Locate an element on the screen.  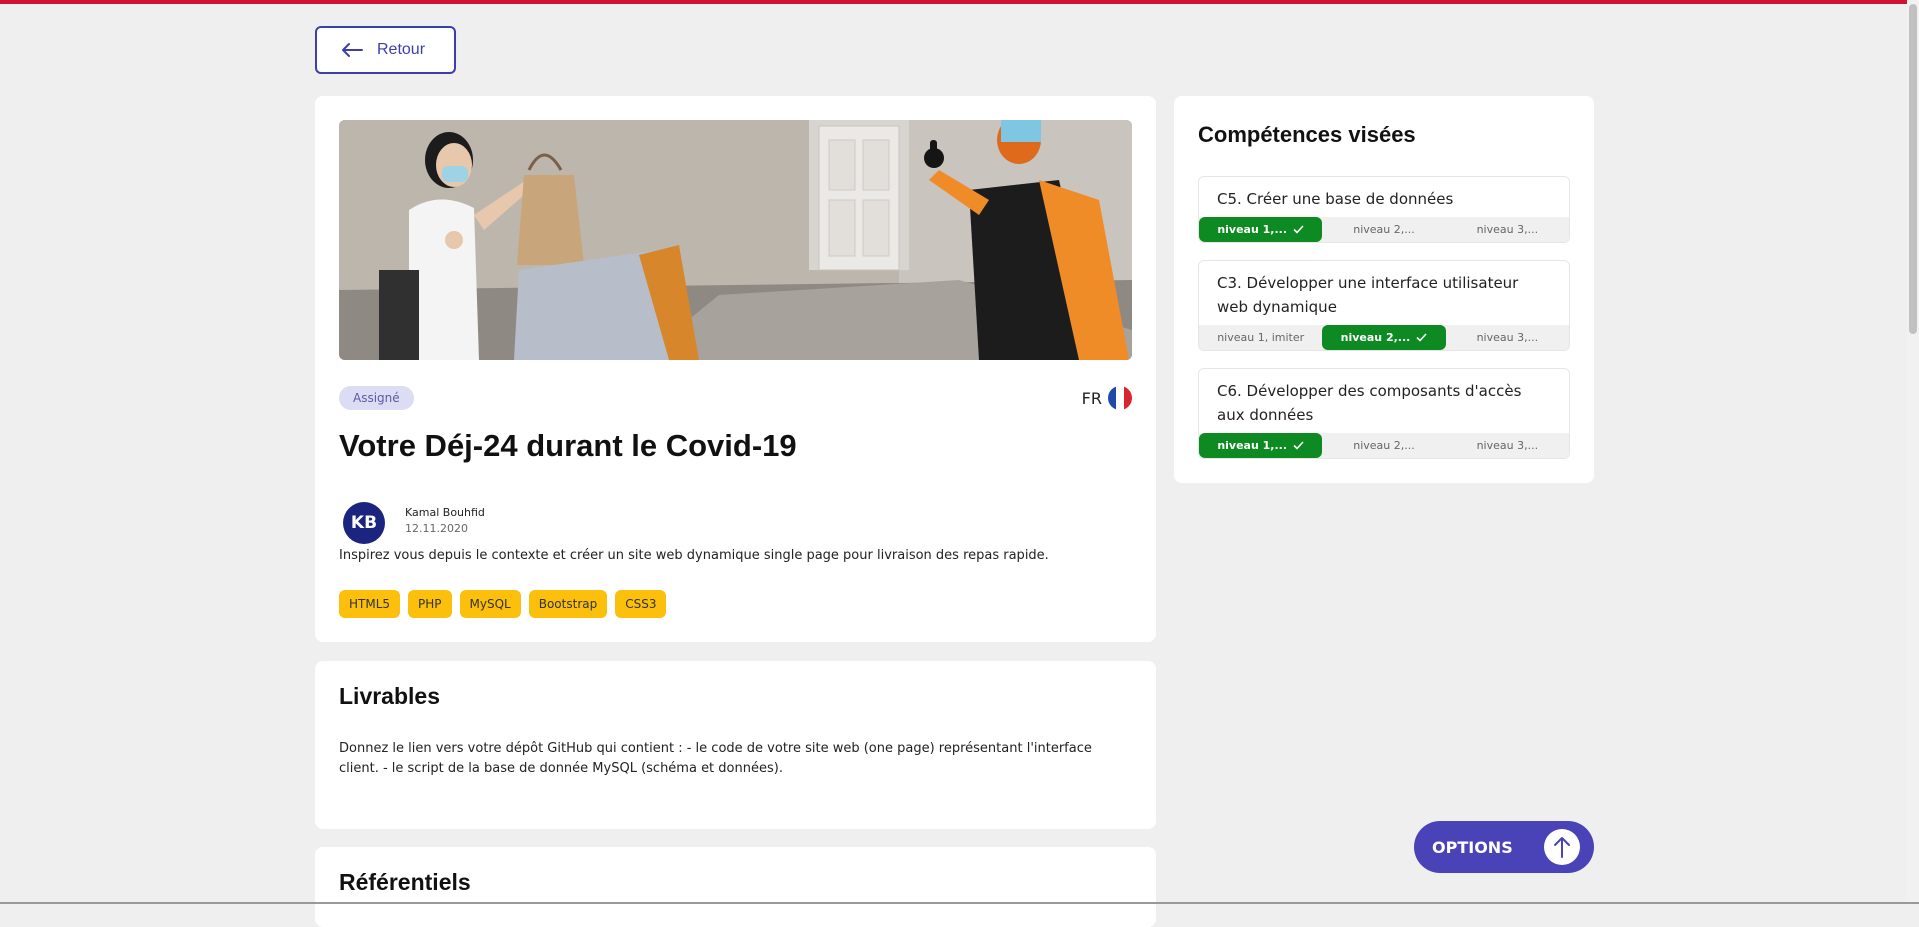
tag: MySQL is located at coordinates (490, 604).